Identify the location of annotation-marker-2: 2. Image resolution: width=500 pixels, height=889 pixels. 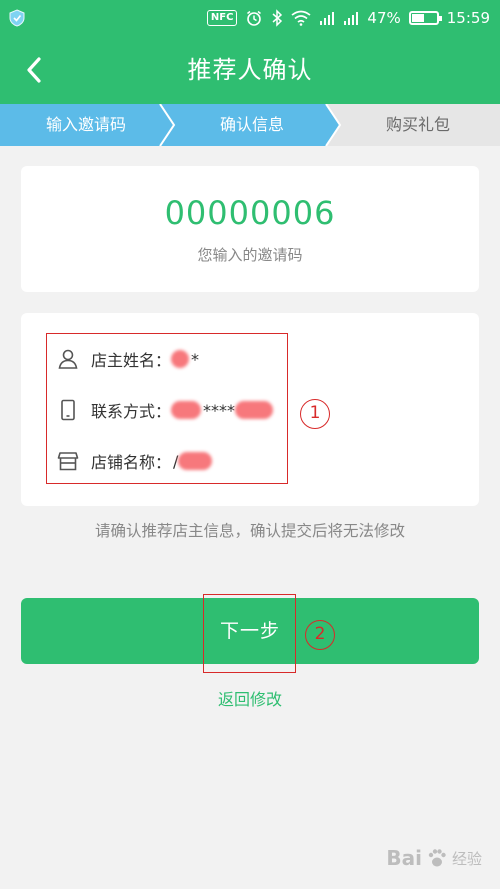
(320, 635).